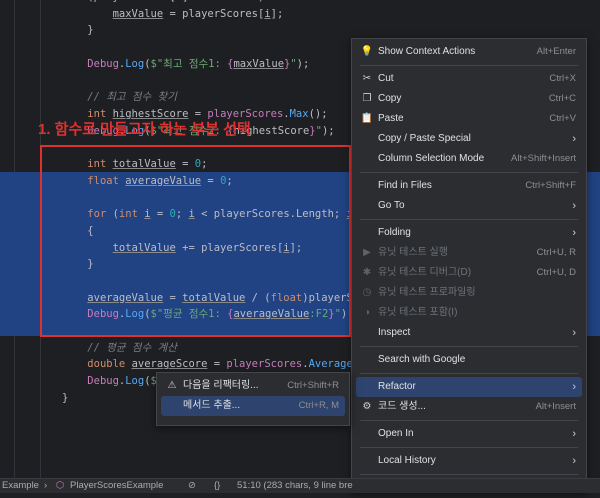 The width and height of the screenshot is (600, 498). I want to click on code-token: ();, so click(318, 113).